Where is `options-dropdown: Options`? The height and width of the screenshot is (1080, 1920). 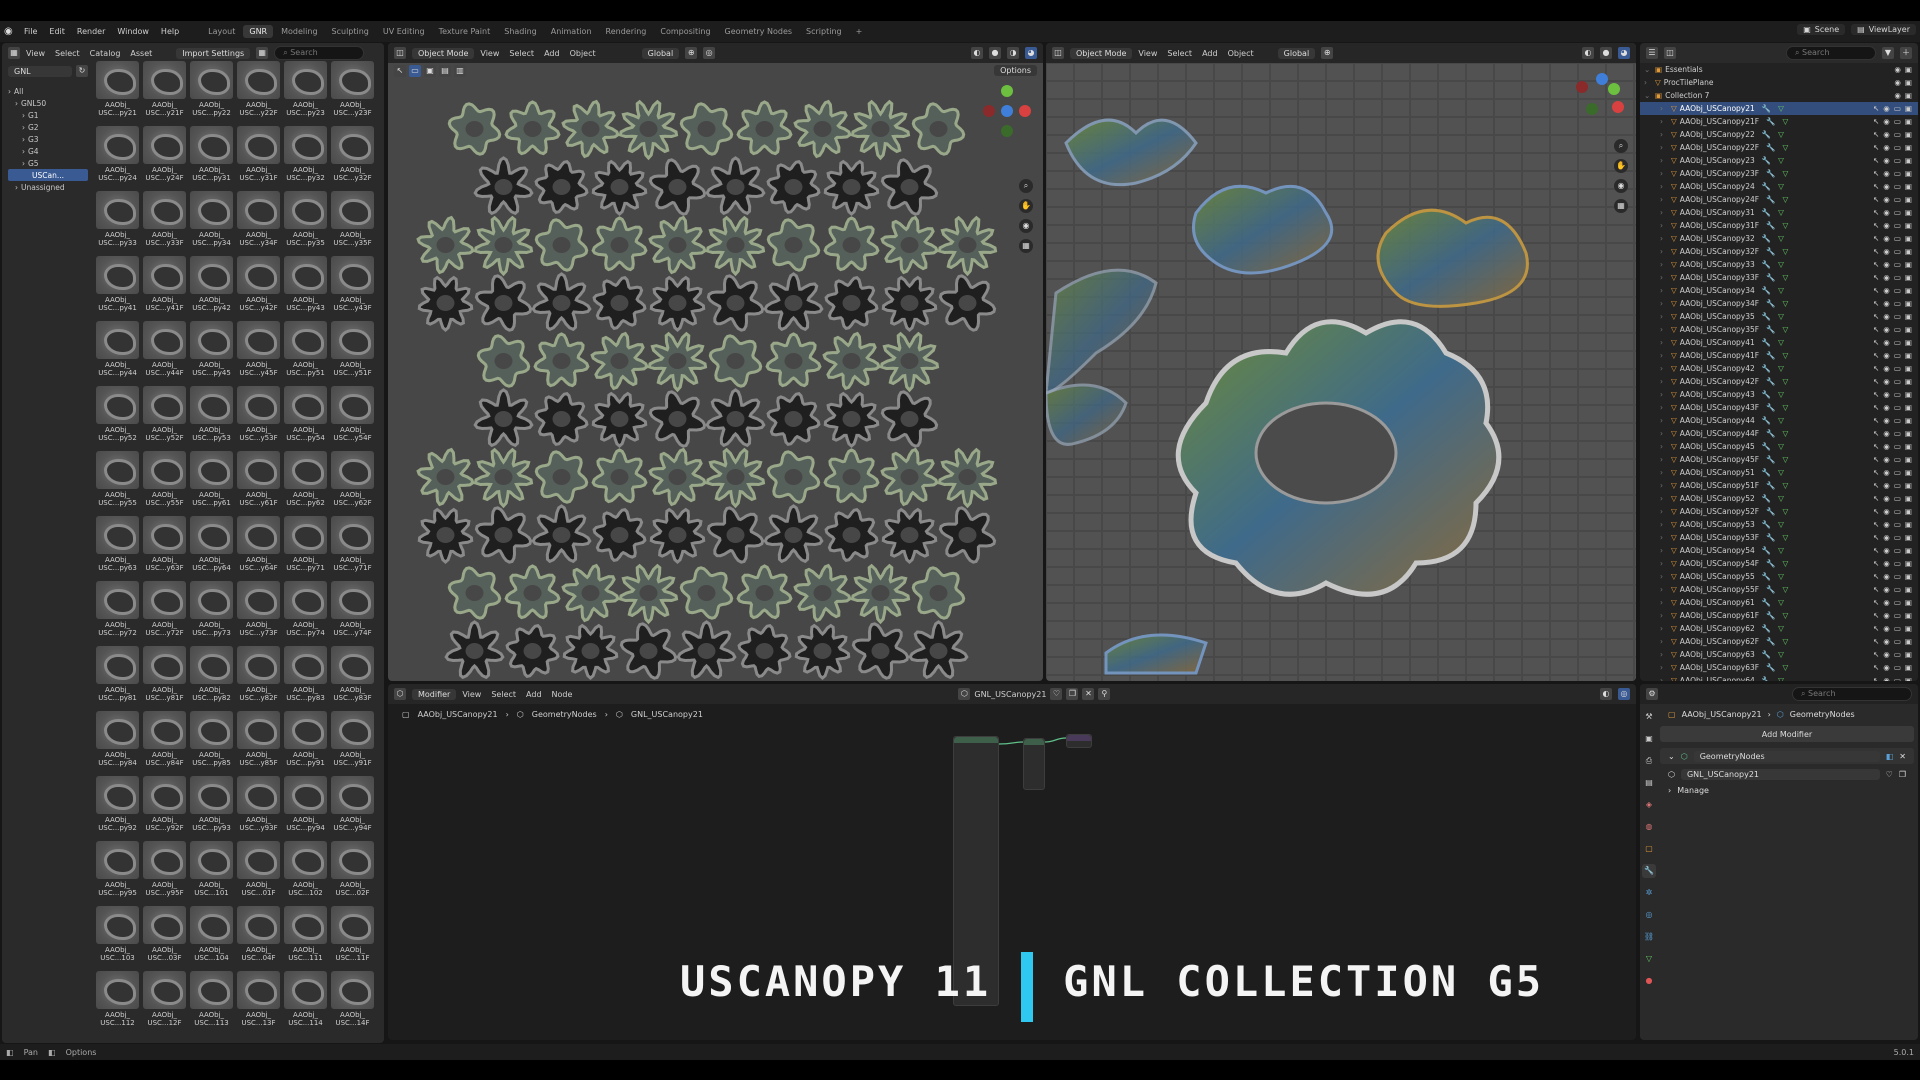
options-dropdown: Options is located at coordinates (1015, 70).